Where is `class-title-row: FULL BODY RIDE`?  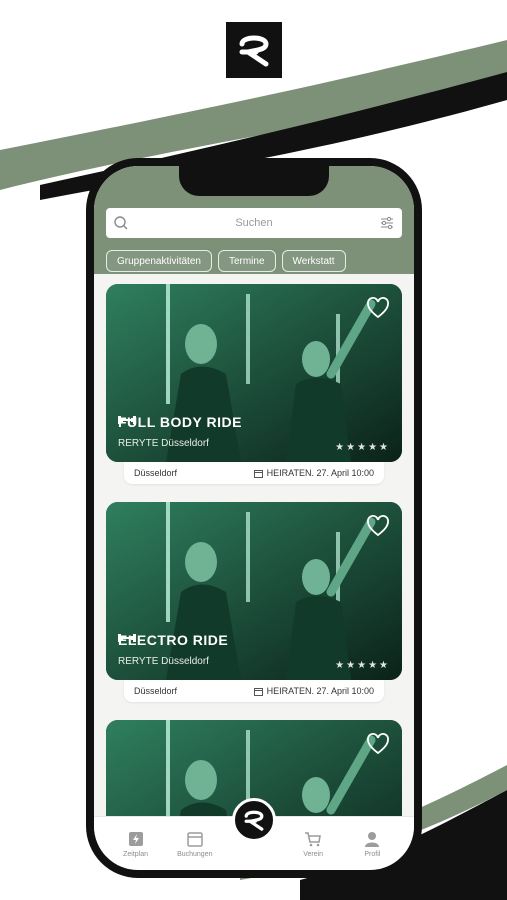
class-title-row: FULL BODY RIDE is located at coordinates (180, 422).